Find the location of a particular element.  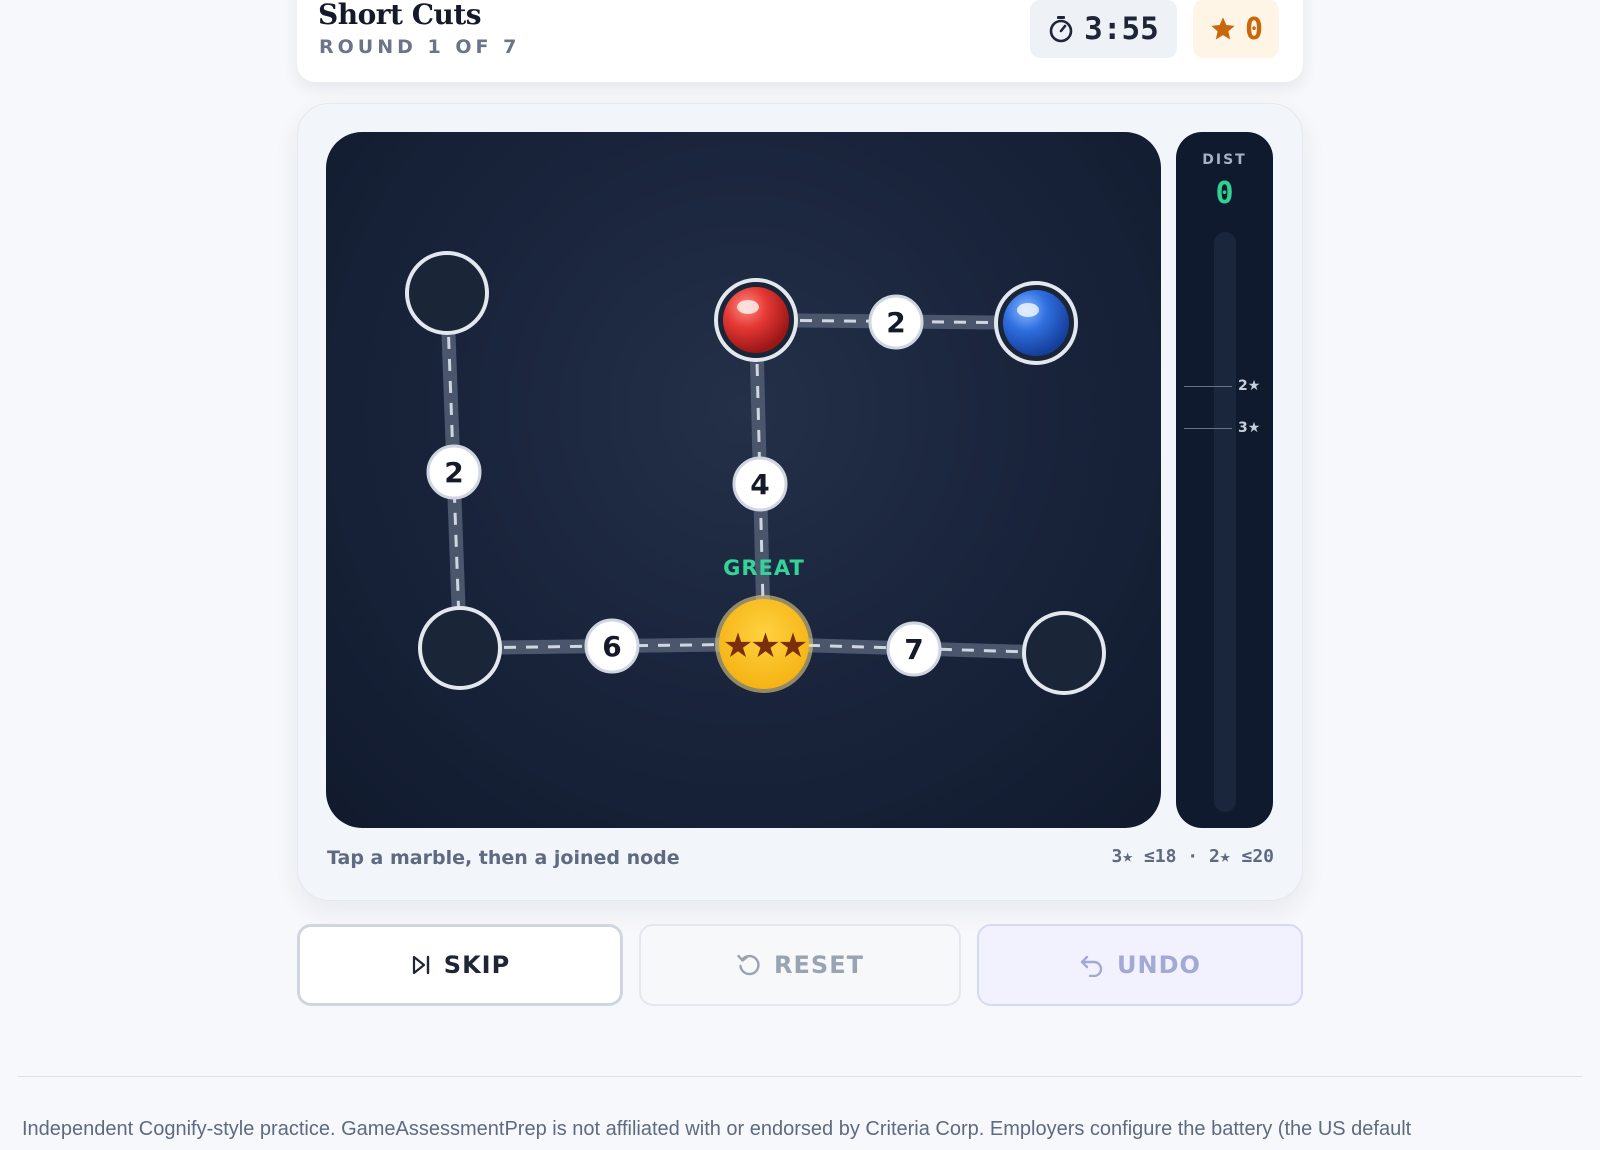

weight-badge-middle: 4 is located at coordinates (760, 484).